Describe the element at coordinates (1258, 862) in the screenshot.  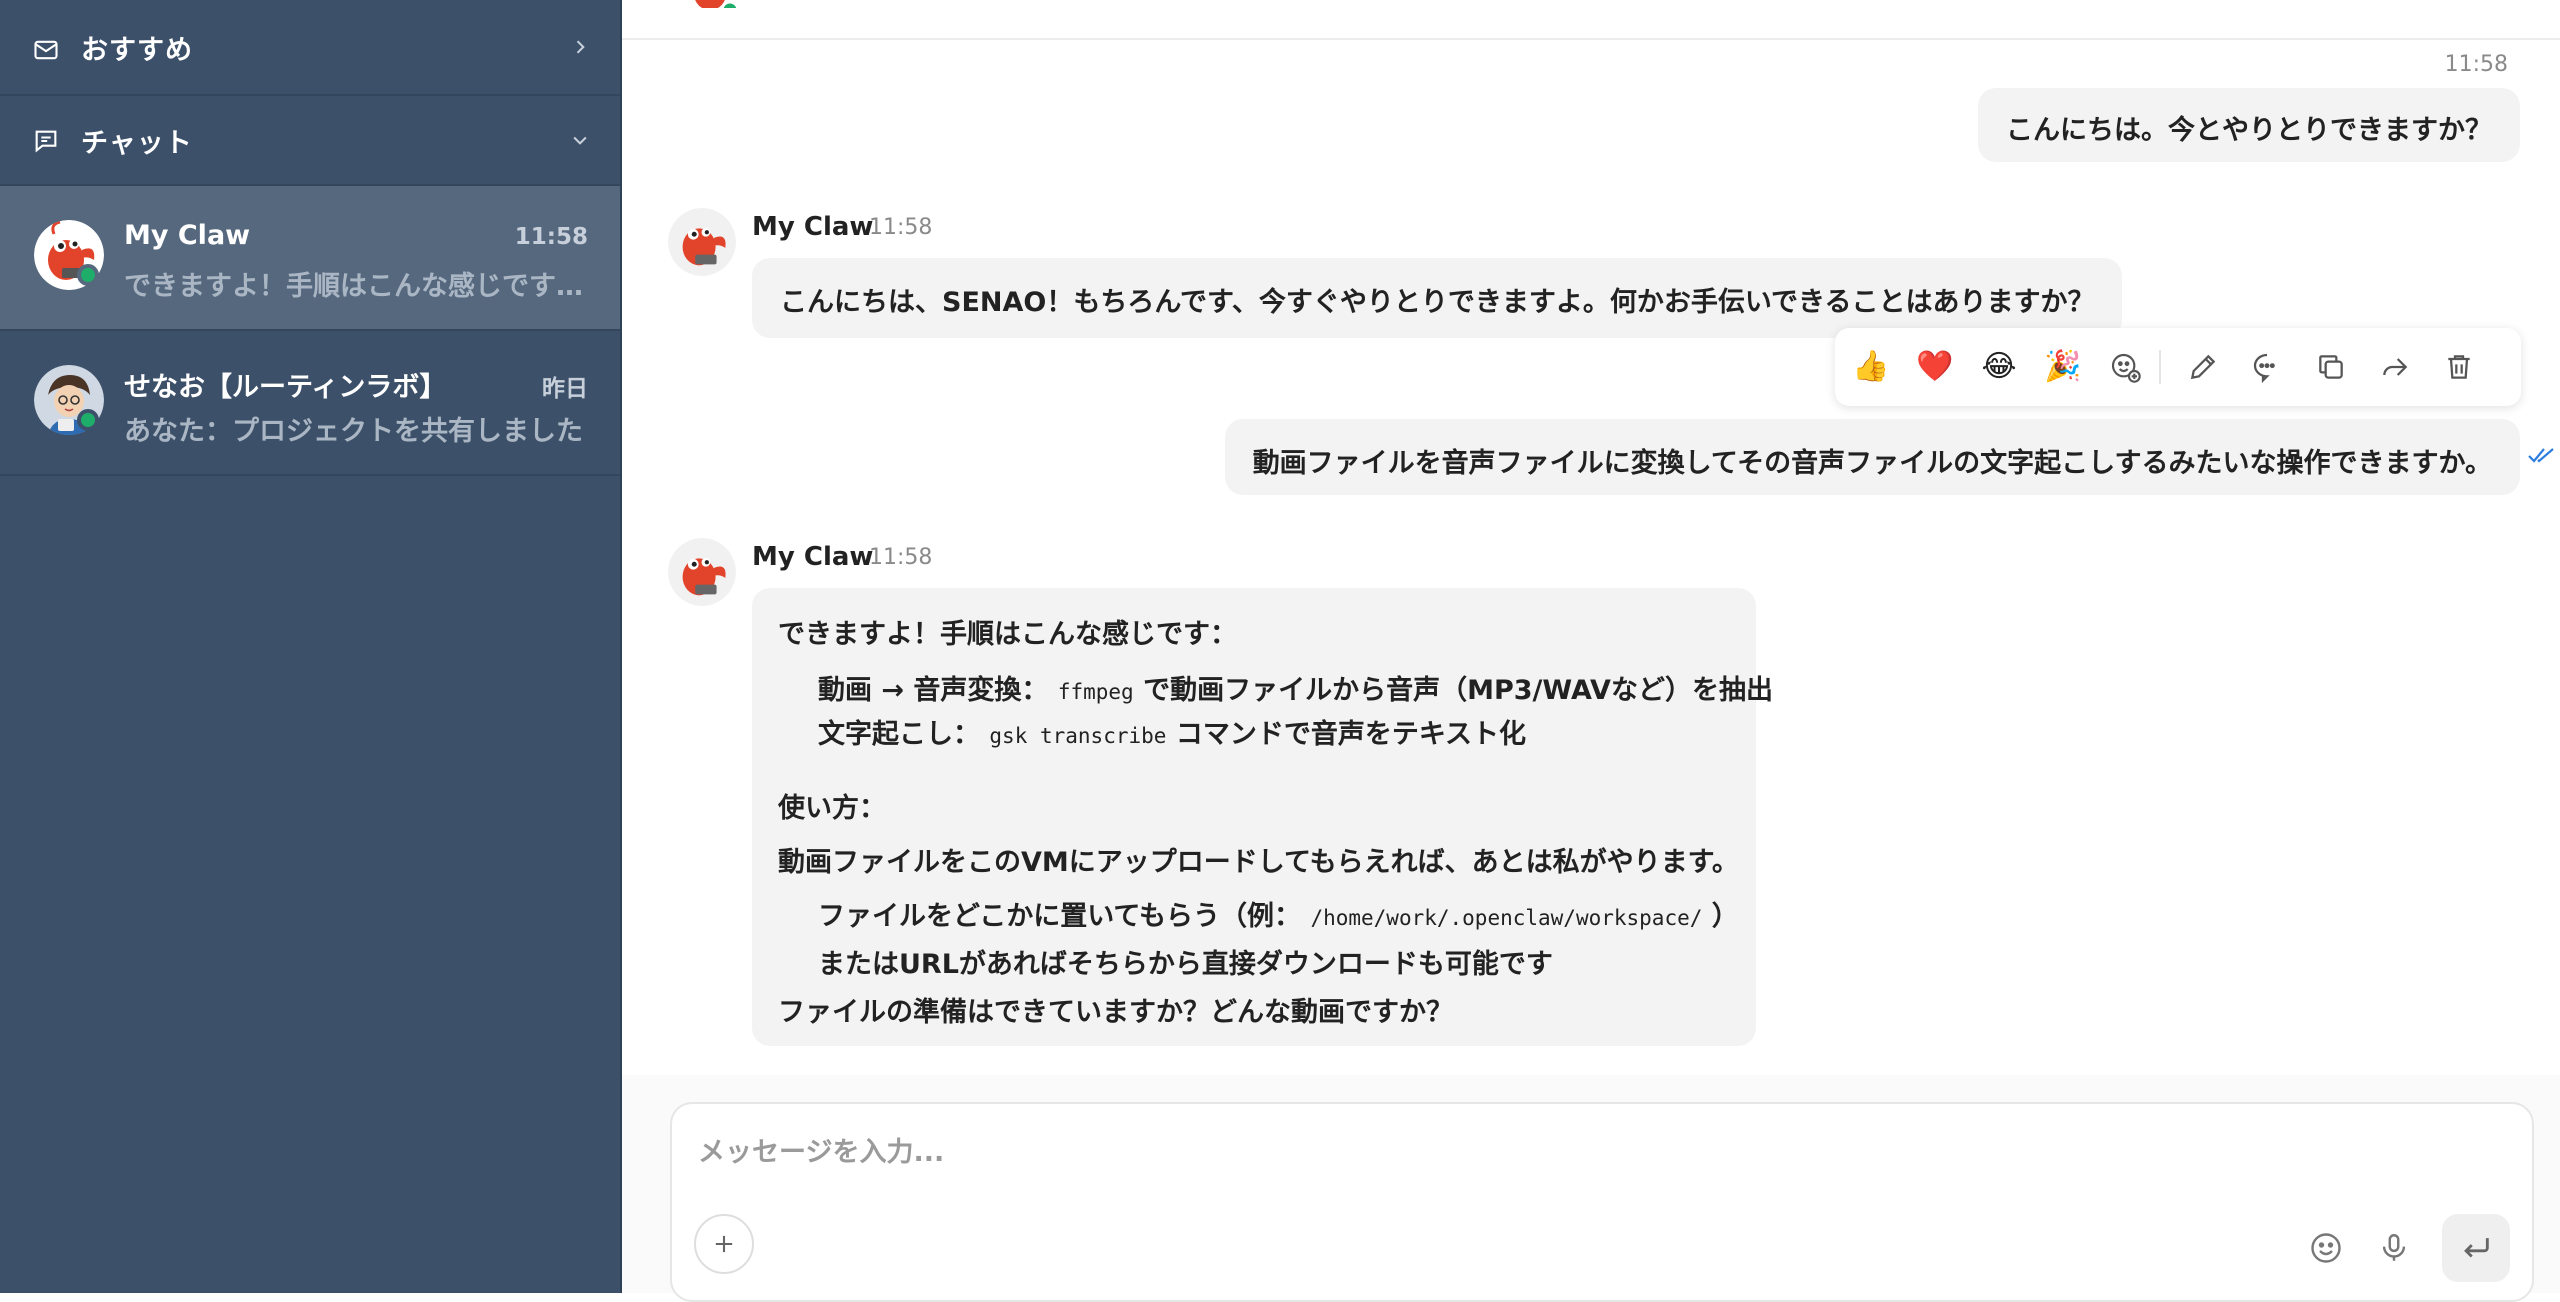
I see `usage-line: 動画ファイルをこのVMにアップロードしてもらえれば、あとは私がやります。` at that location.